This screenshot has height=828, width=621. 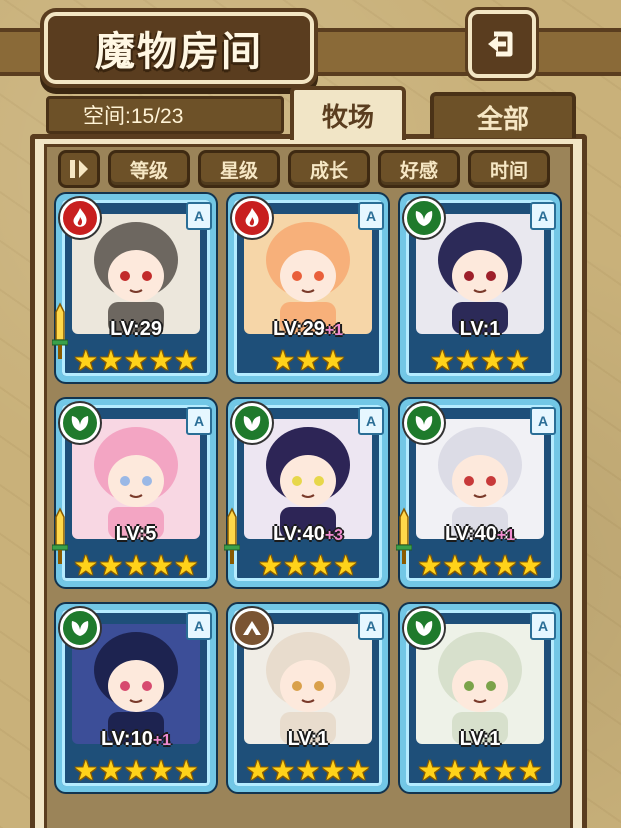 I want to click on level-label: LV:40+3, so click(x=308, y=534).